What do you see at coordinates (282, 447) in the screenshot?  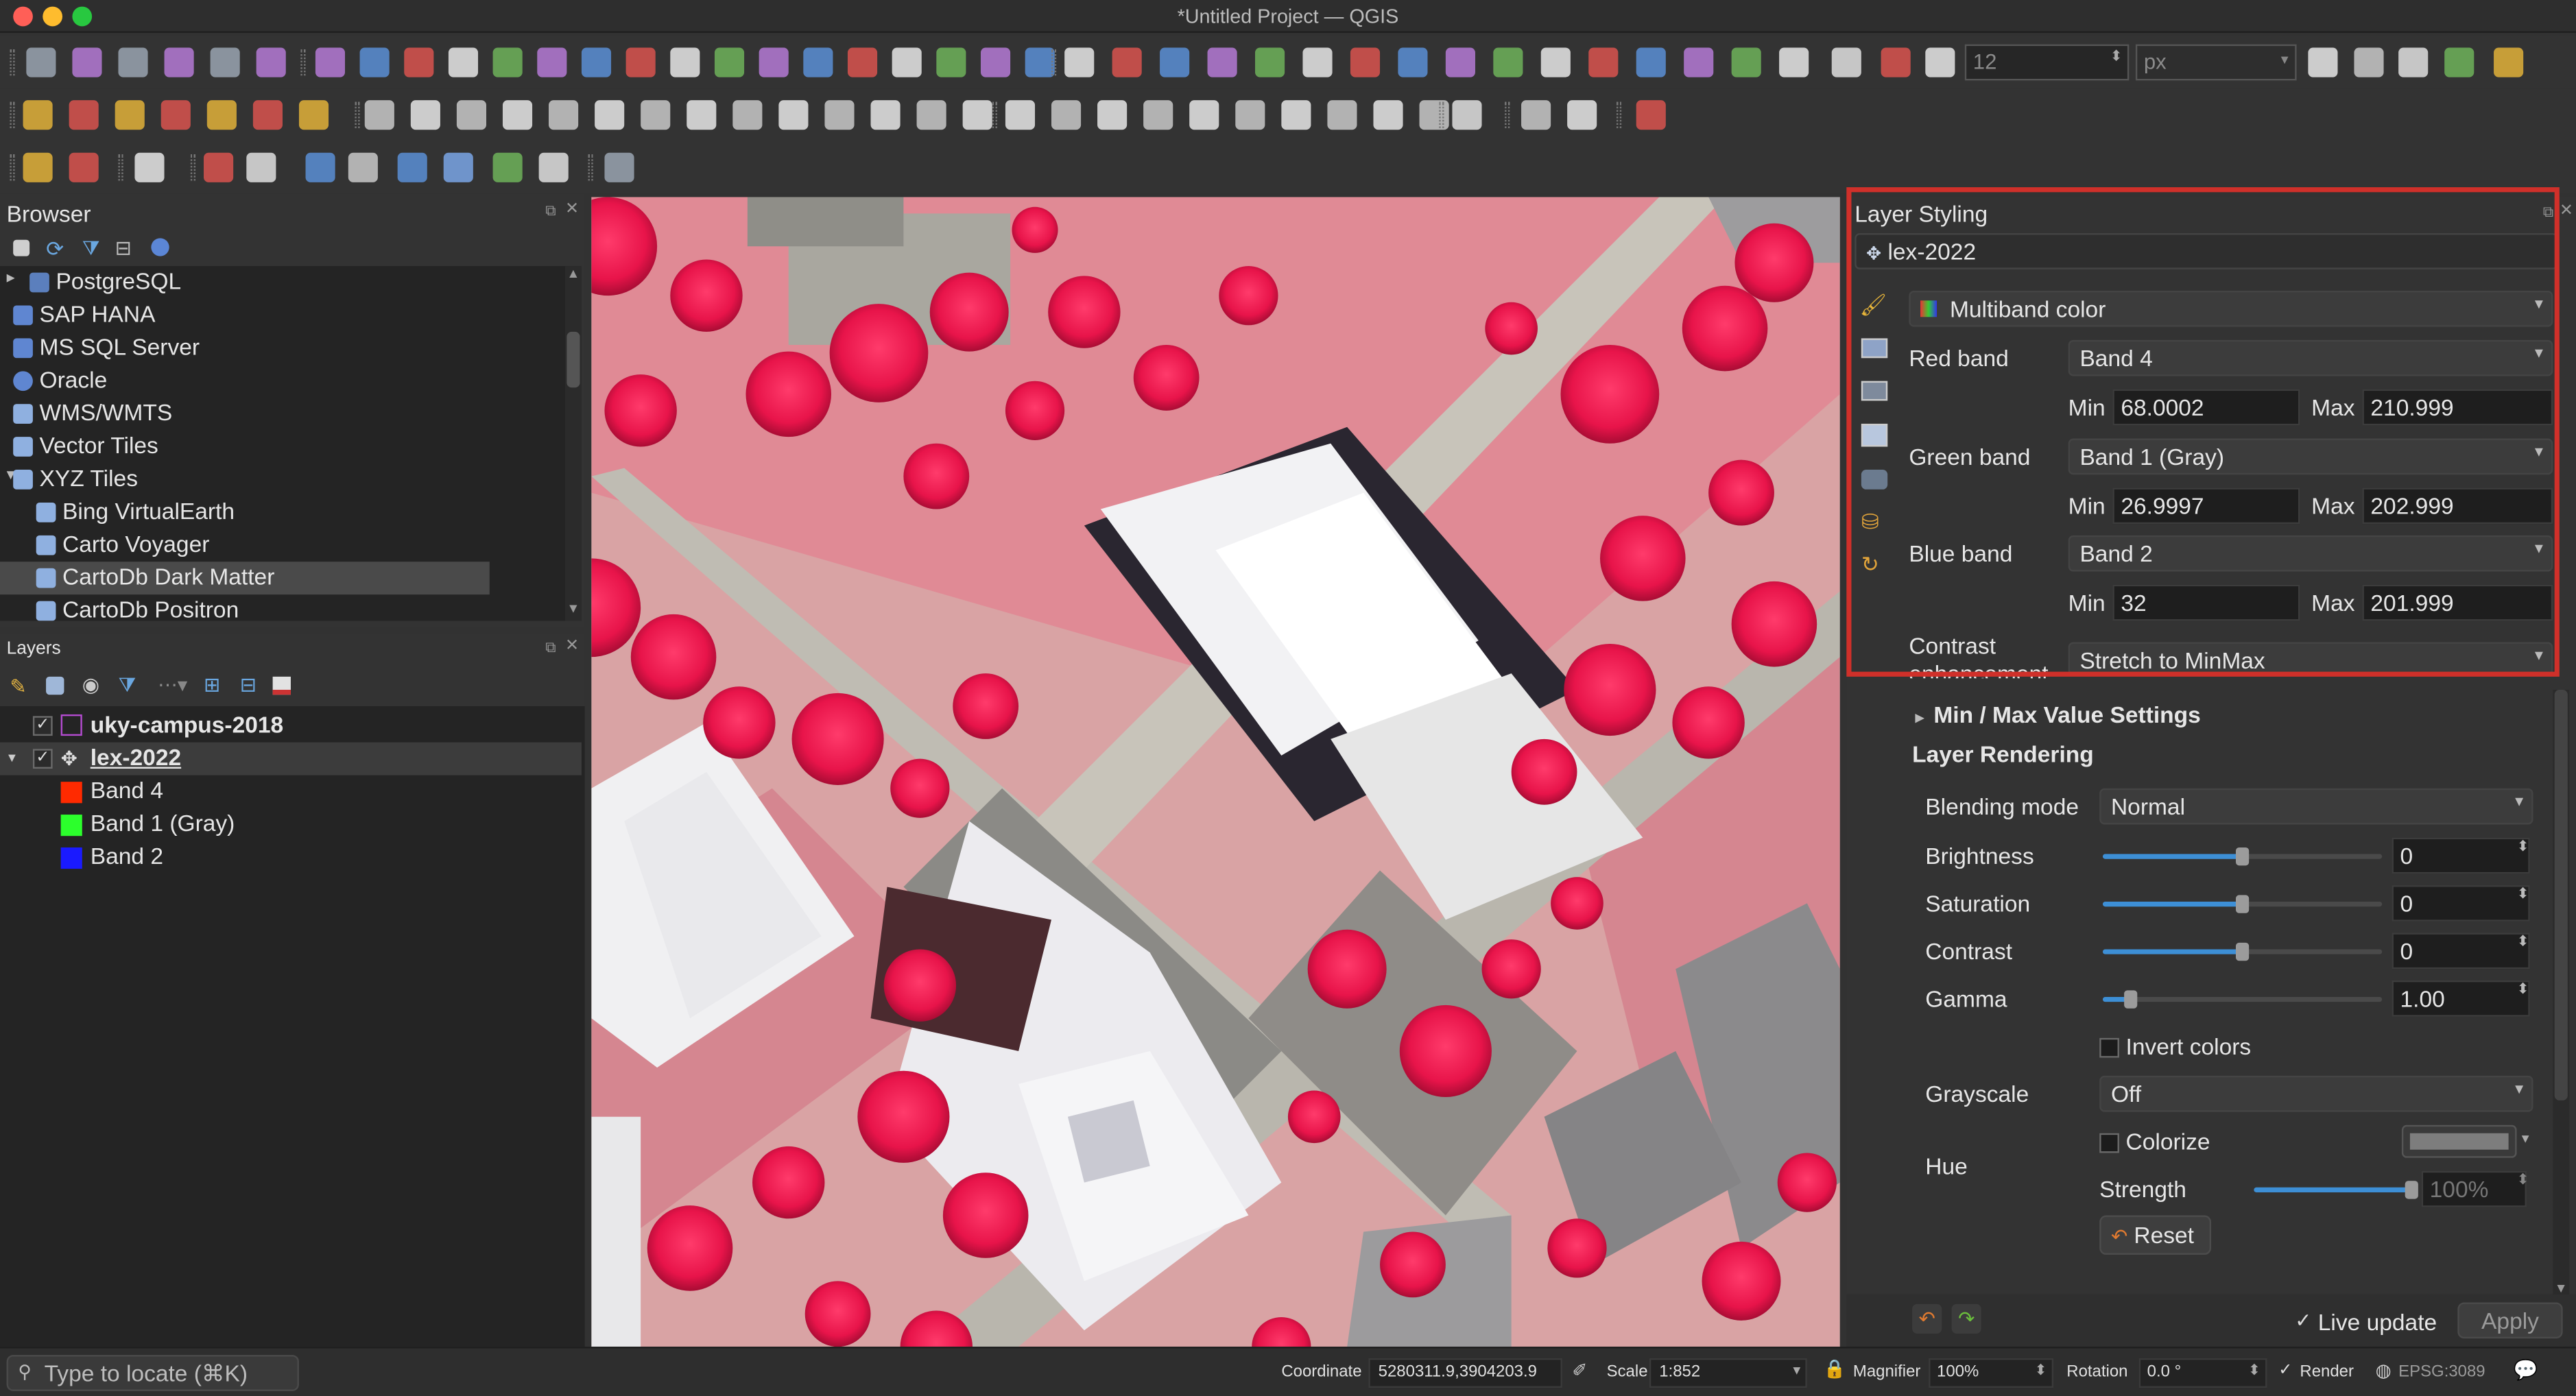 I see `browser-item: Vector Tiles` at bounding box center [282, 447].